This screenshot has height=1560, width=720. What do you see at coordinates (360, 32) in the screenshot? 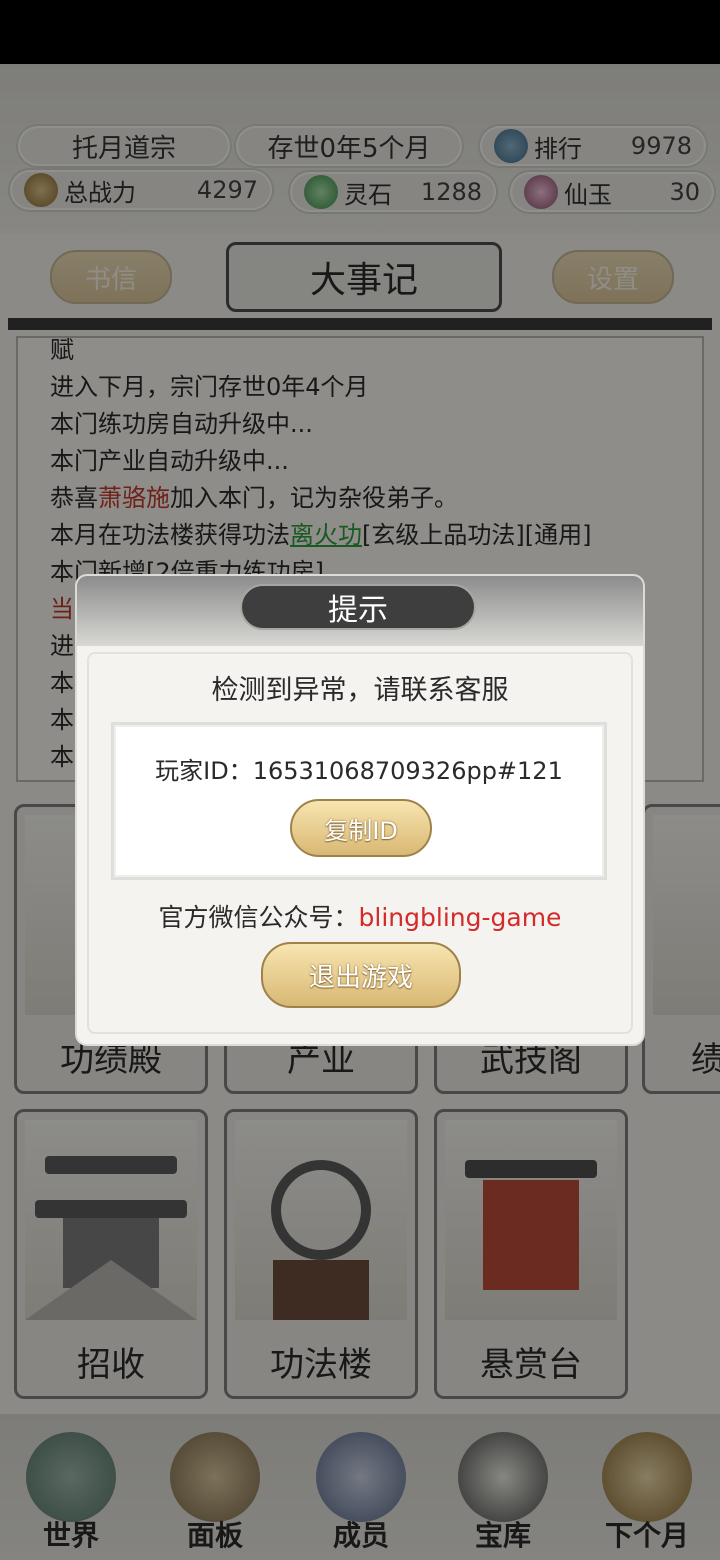
I see `status-bar` at bounding box center [360, 32].